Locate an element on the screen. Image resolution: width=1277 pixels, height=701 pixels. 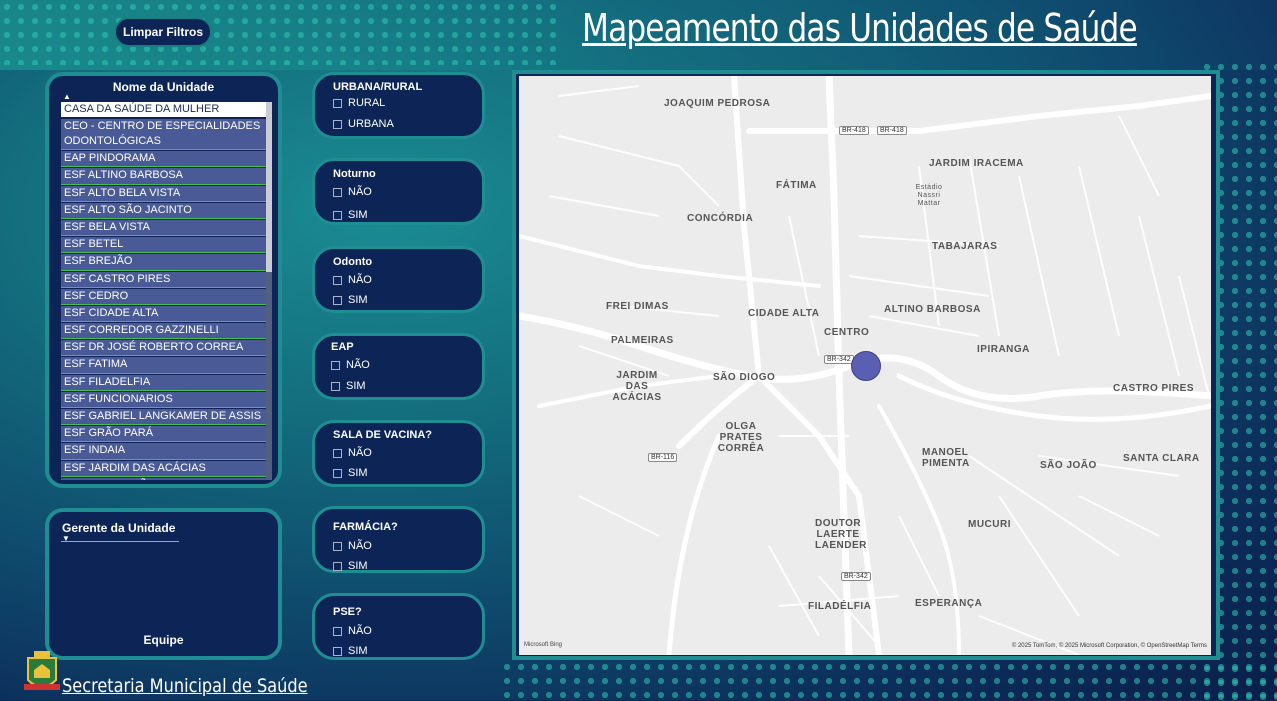
unit-list-scrollbar is located at coordinates (269, 291).